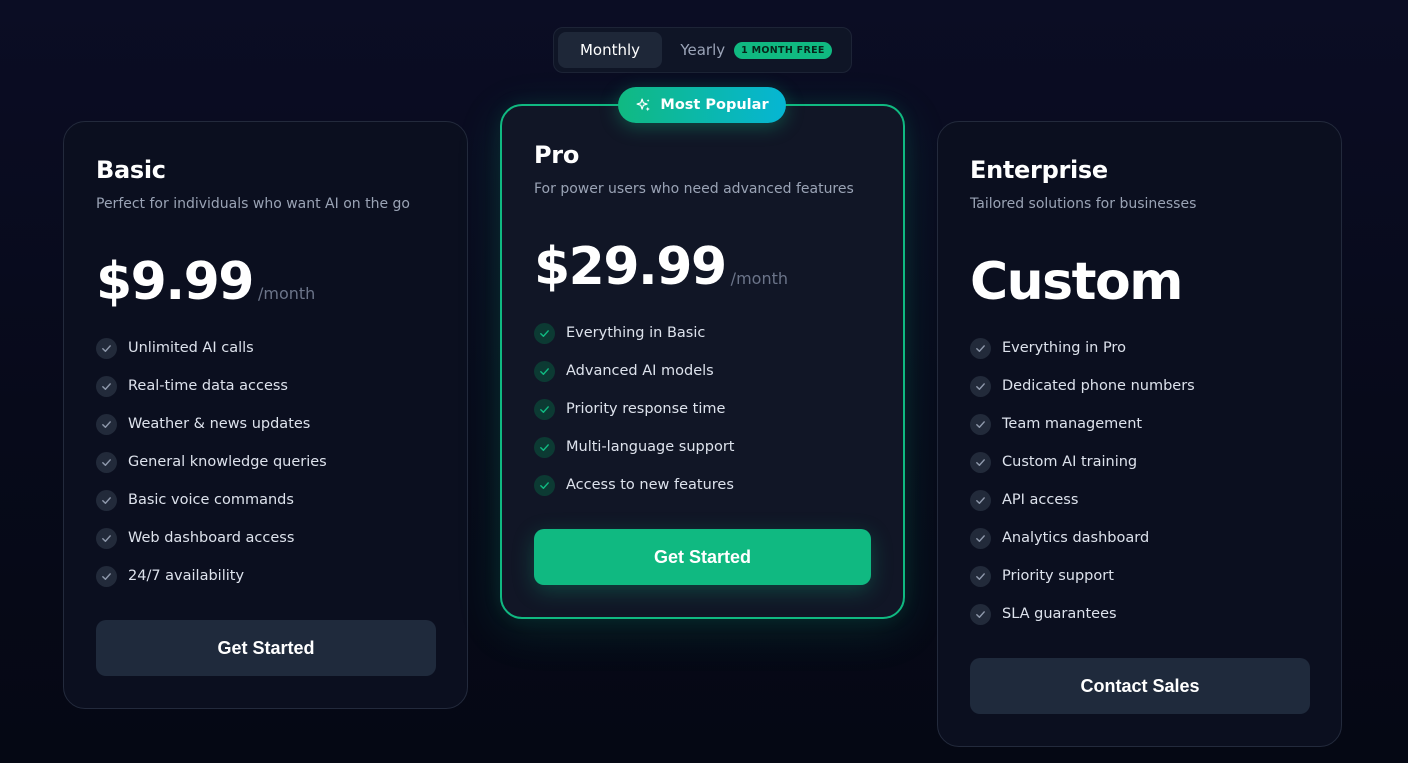 Image resolution: width=1408 pixels, height=763 pixels. I want to click on feature-text: Access to new features, so click(650, 485).